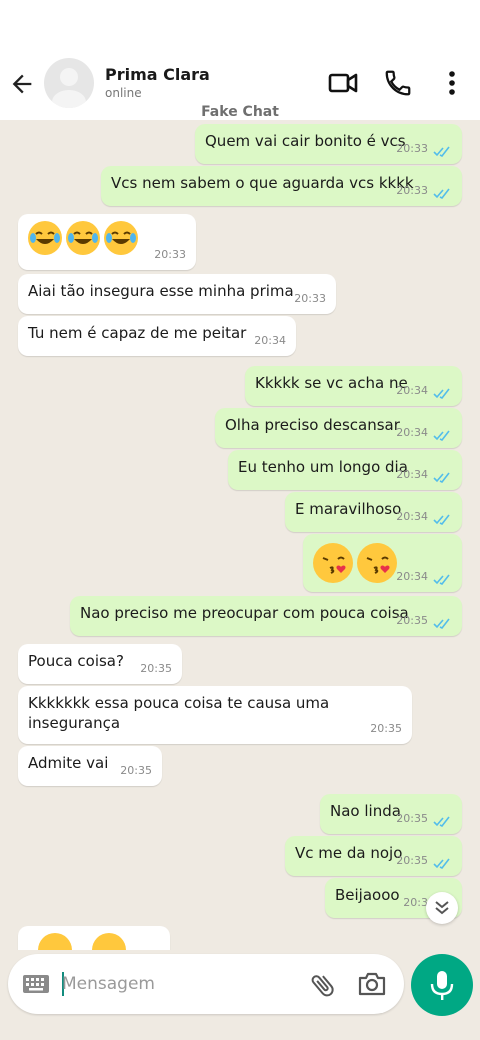 Image resolution: width=480 pixels, height=1040 pixels. What do you see at coordinates (348, 509) in the screenshot?
I see `message-text: E maravilhoso` at bounding box center [348, 509].